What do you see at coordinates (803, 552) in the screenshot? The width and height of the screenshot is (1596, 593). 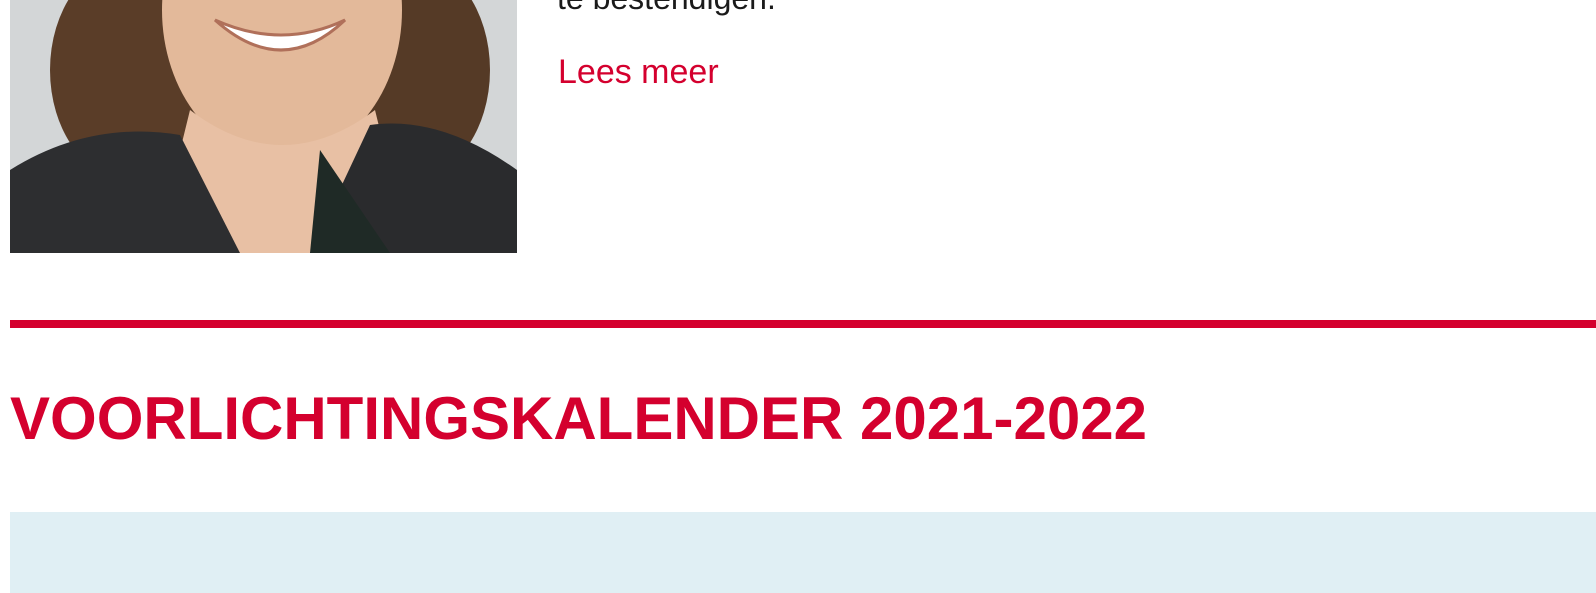 I see `calendar-panel` at bounding box center [803, 552].